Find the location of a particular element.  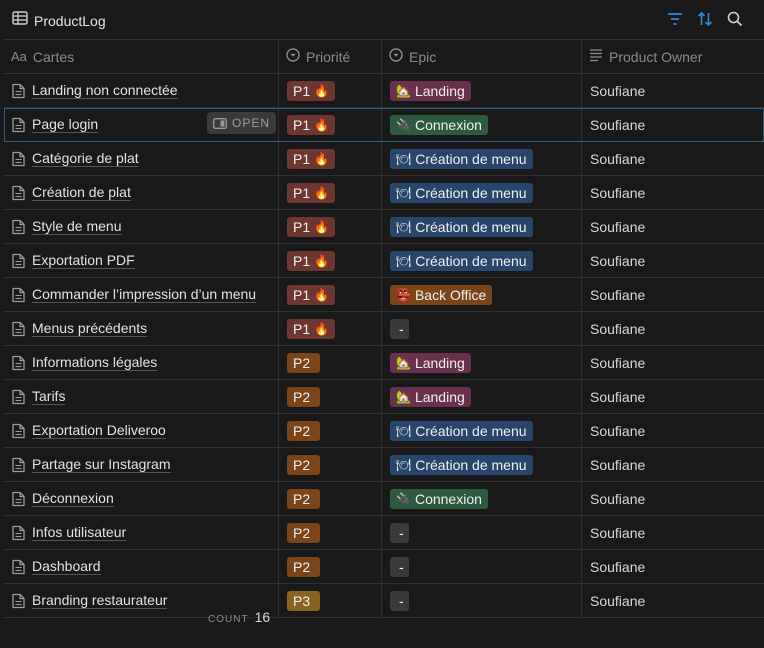

search-icon is located at coordinates (735, 19).